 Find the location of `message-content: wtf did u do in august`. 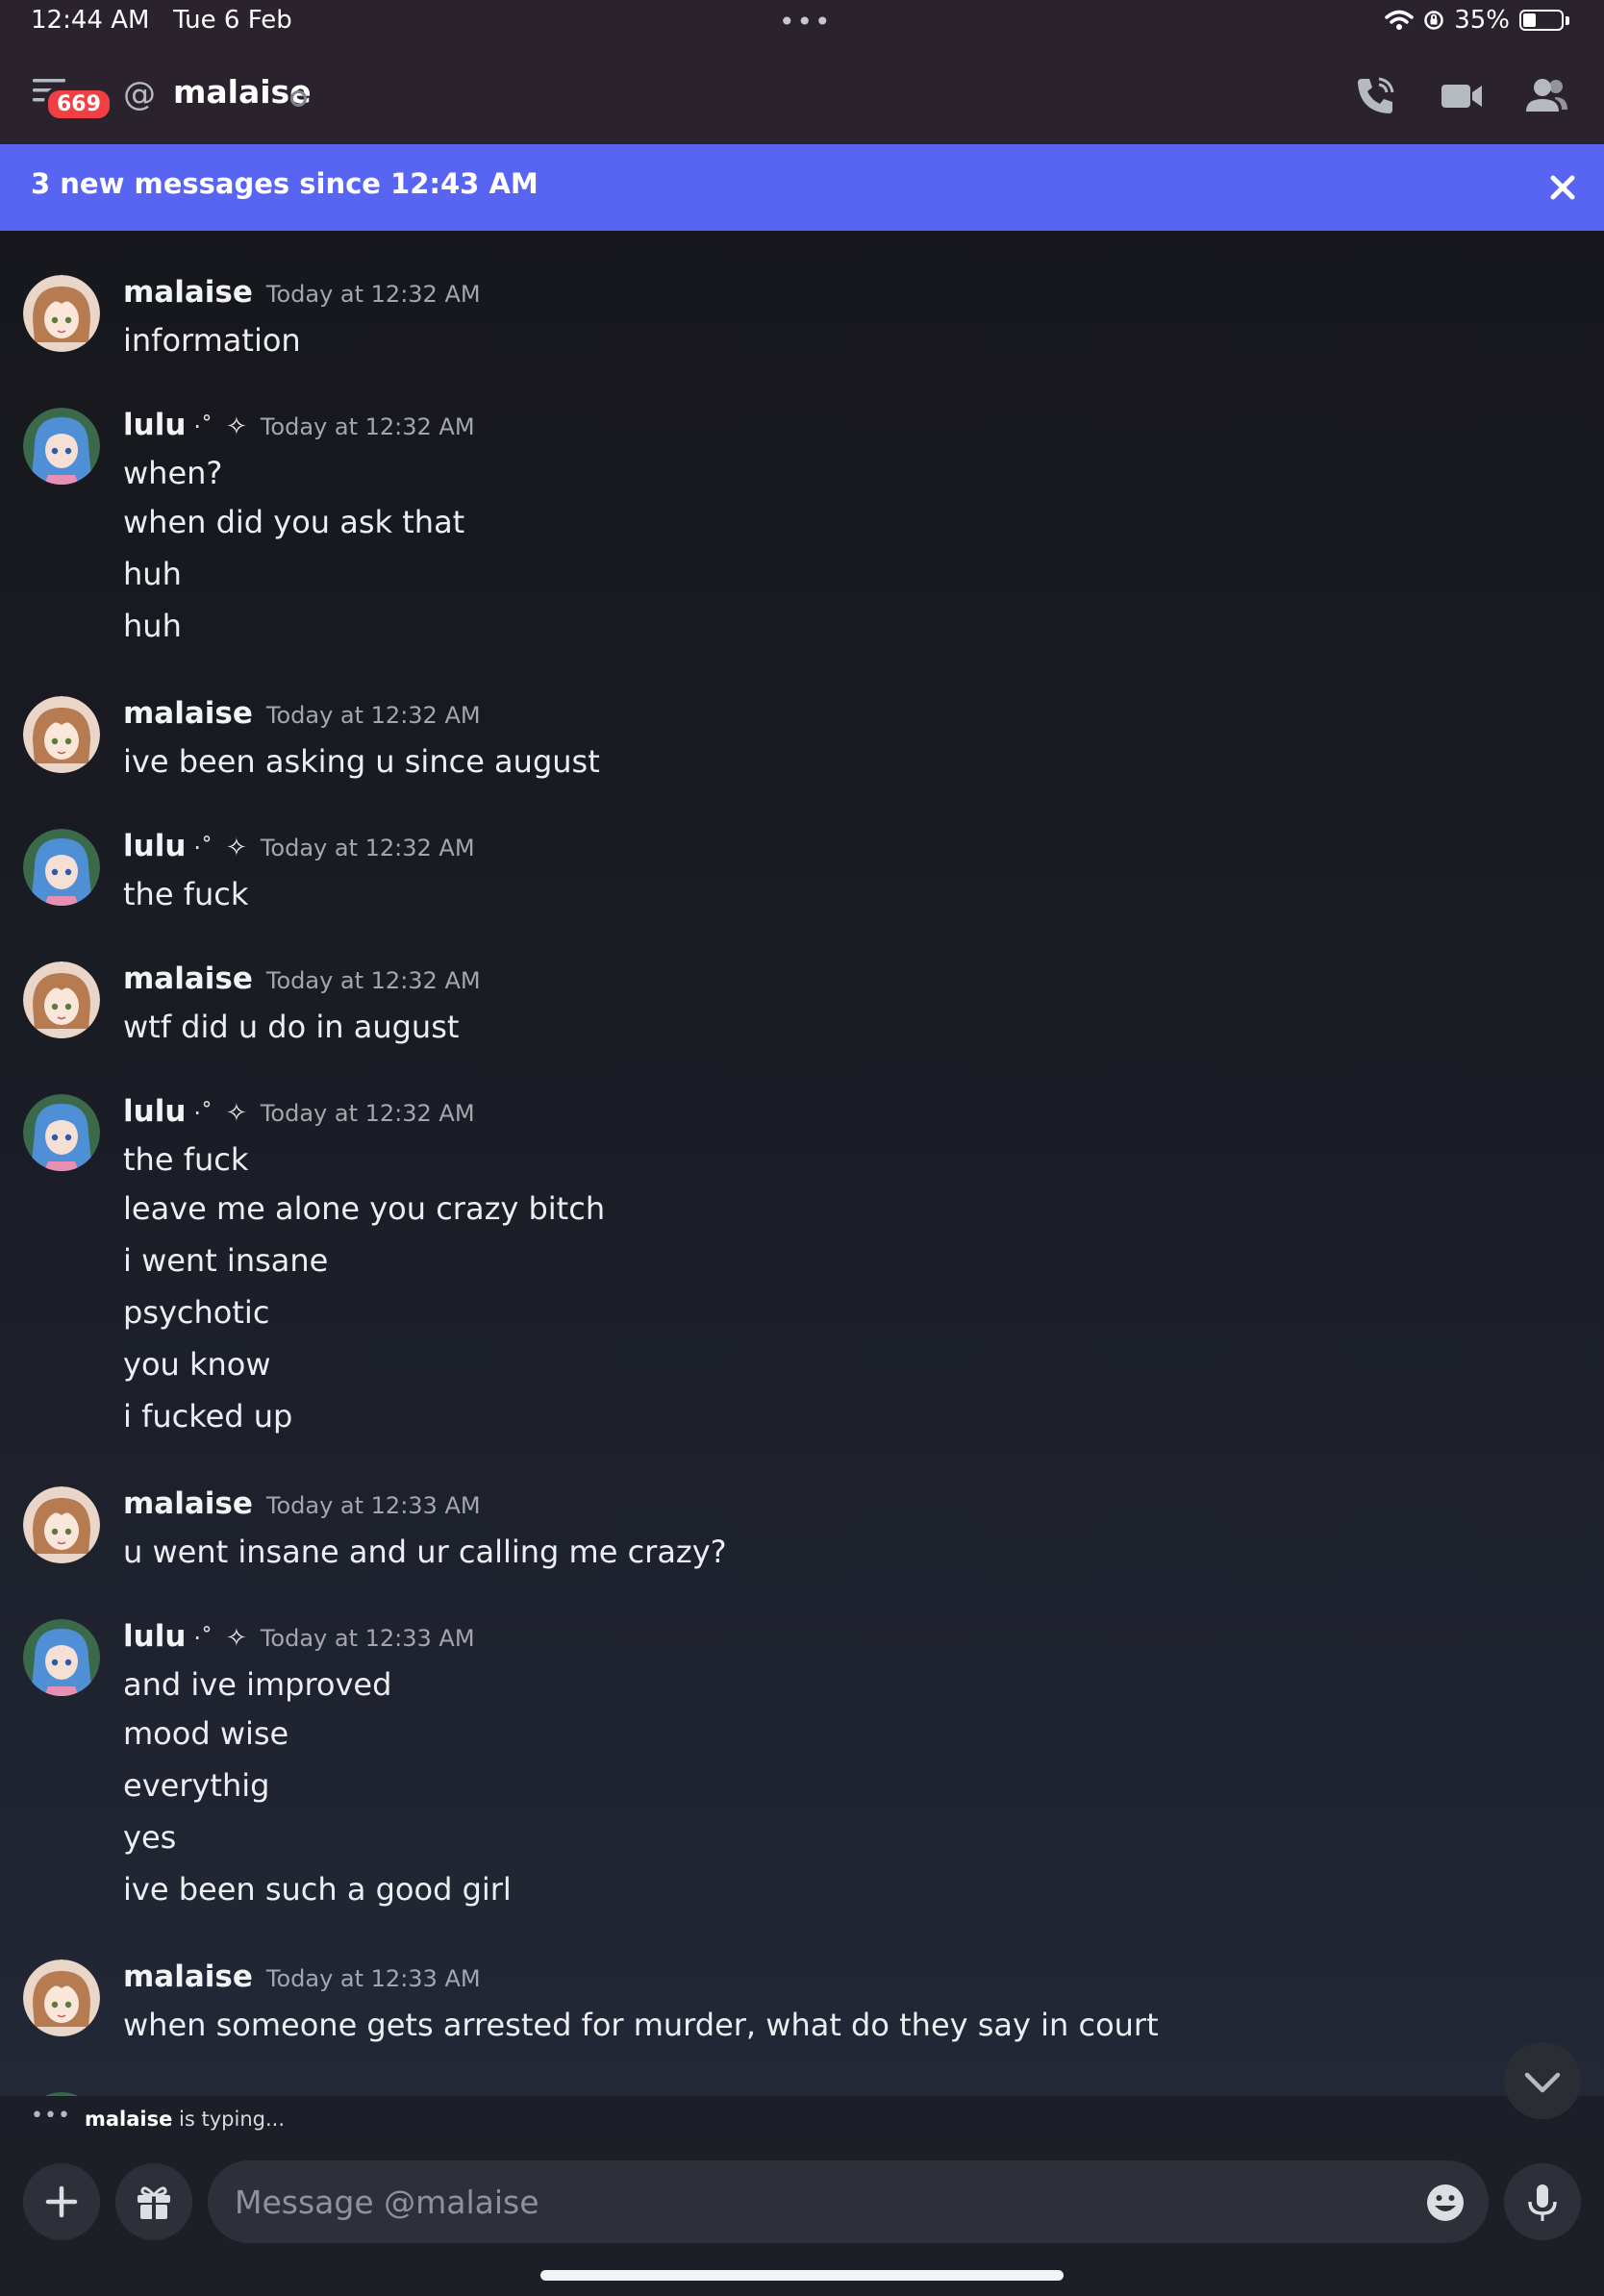

message-content: wtf did u do in august is located at coordinates (291, 1027).